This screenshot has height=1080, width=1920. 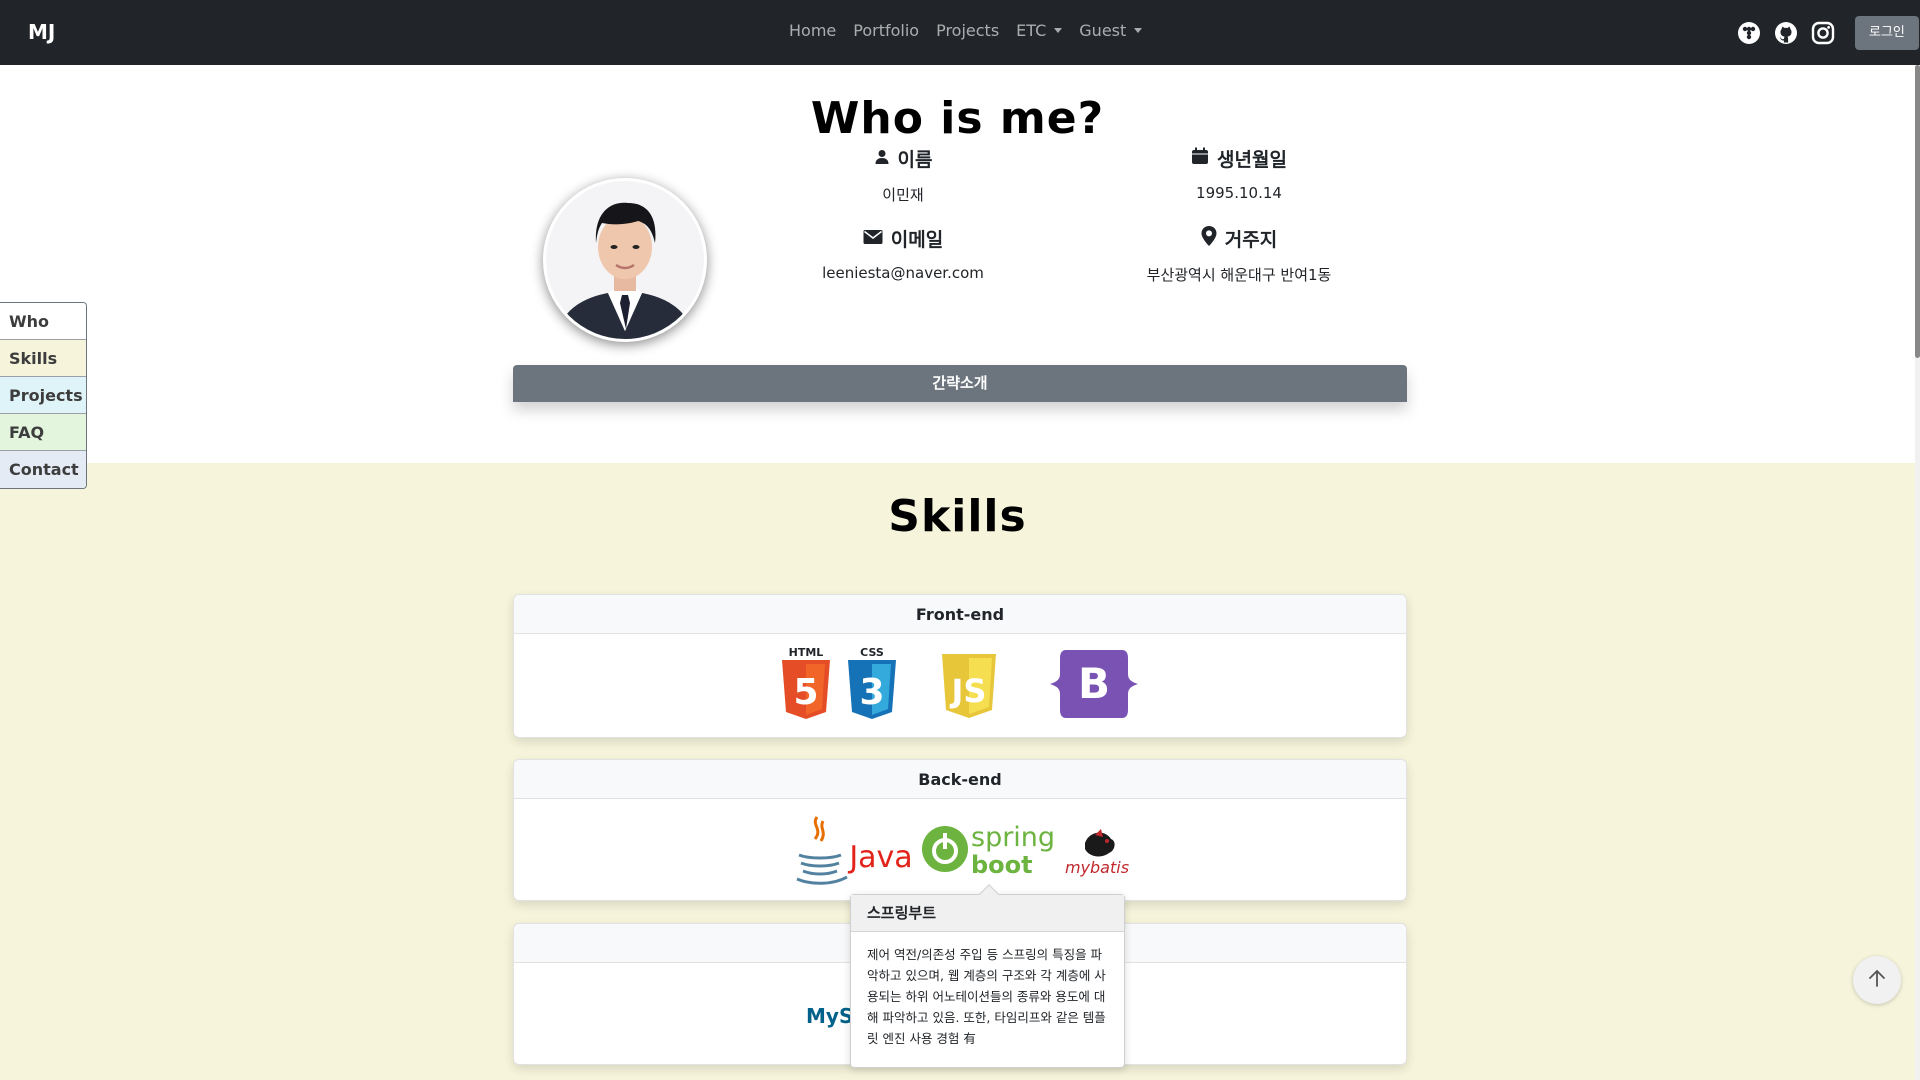 What do you see at coordinates (1917, 211) in the screenshot?
I see `page-scrollbar-thumb` at bounding box center [1917, 211].